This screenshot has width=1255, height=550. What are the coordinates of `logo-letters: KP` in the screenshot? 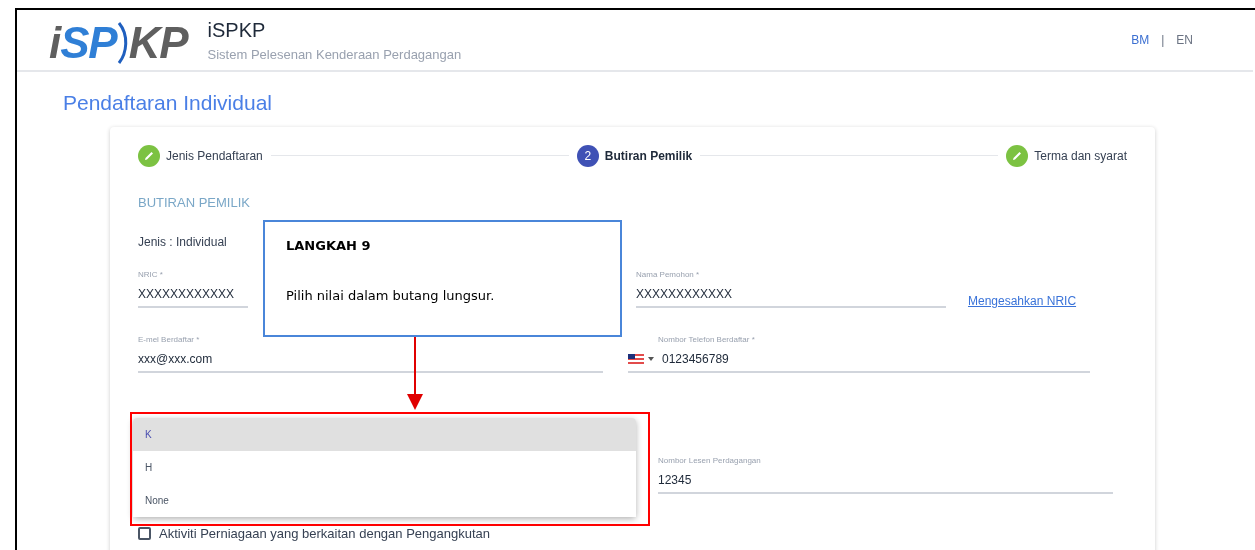 It's located at (158, 42).